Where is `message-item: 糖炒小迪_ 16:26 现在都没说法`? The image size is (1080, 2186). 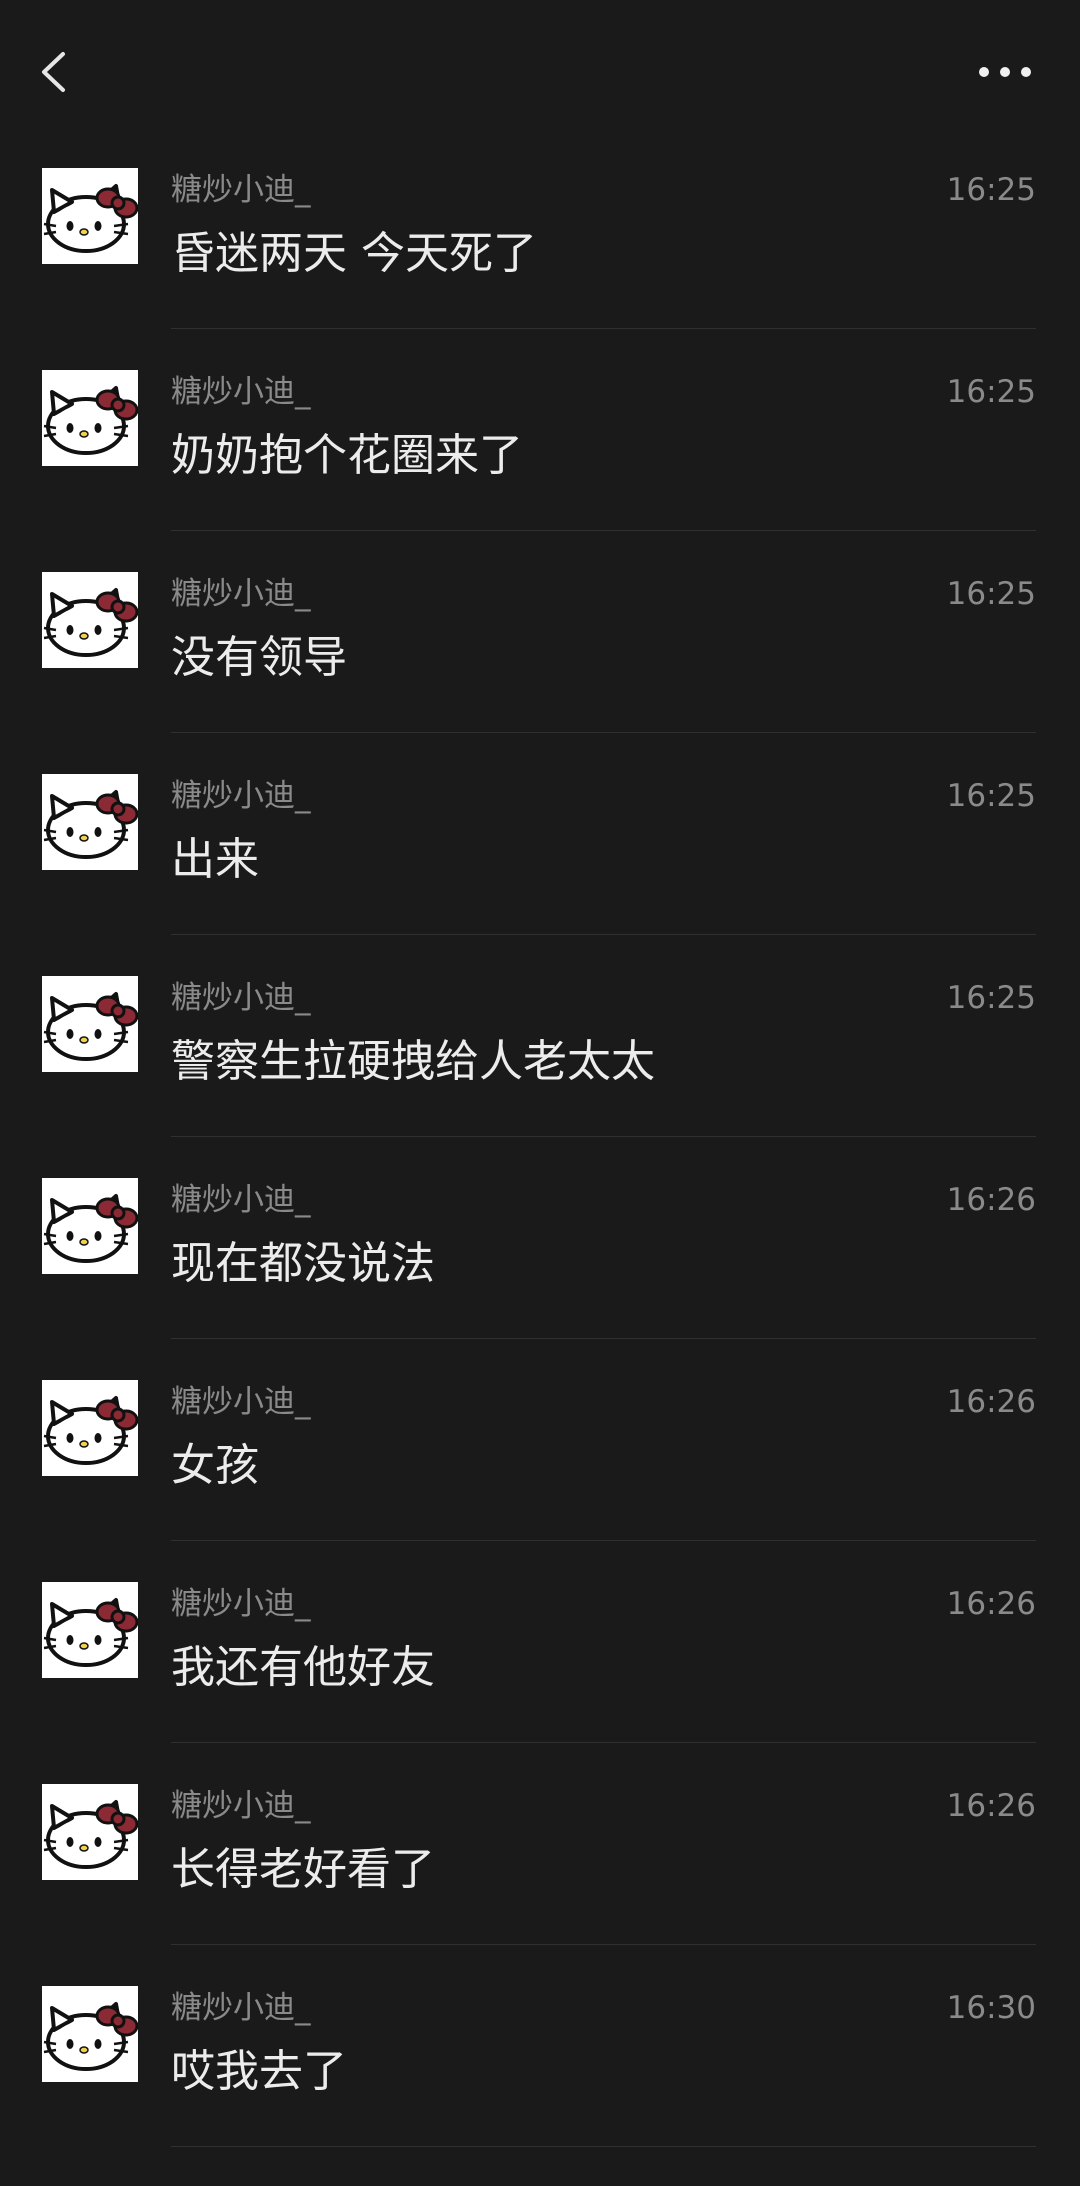 message-item: 糖炒小迪_ 16:26 现在都没说法 is located at coordinates (540, 1277).